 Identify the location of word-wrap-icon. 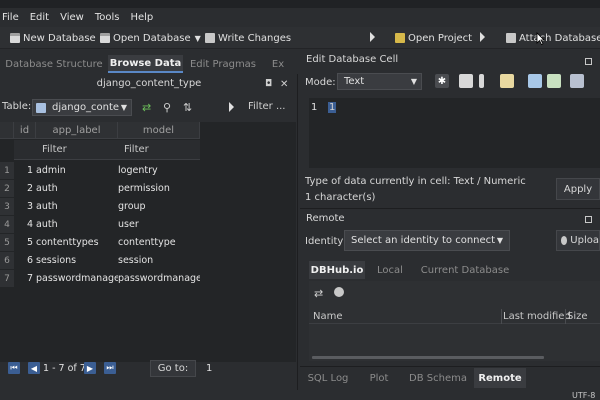
(466, 81).